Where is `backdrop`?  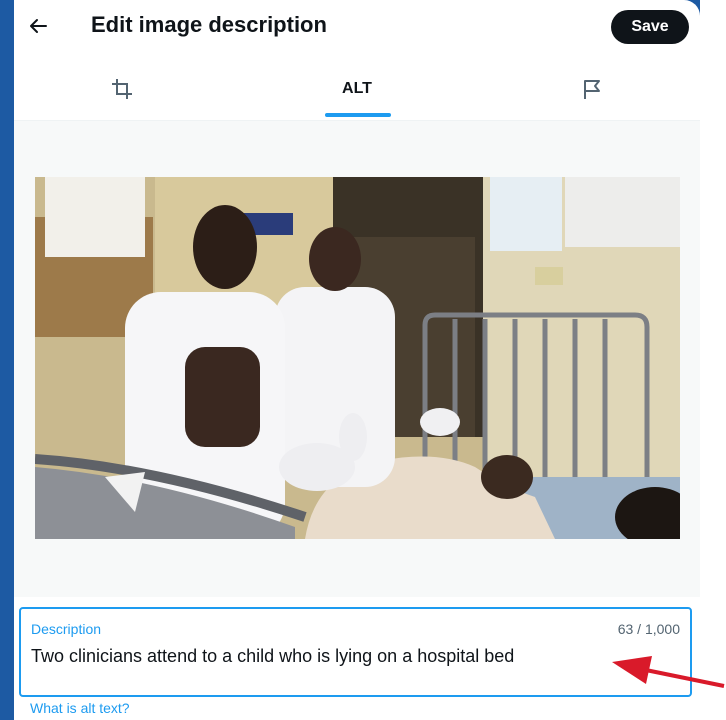 backdrop is located at coordinates (713, 360).